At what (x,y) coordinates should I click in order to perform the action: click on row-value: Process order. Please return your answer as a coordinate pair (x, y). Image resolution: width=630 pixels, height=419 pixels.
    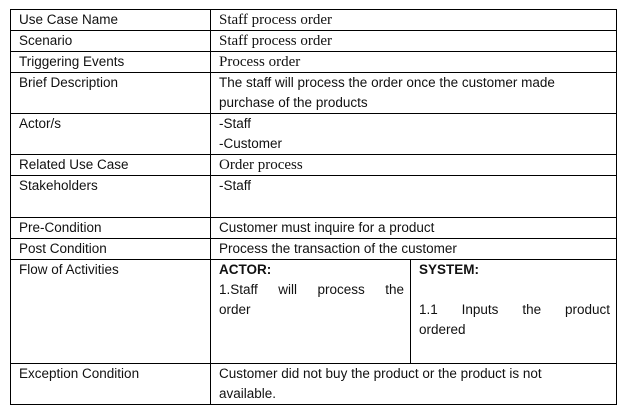
    Looking at the image, I should click on (413, 62).